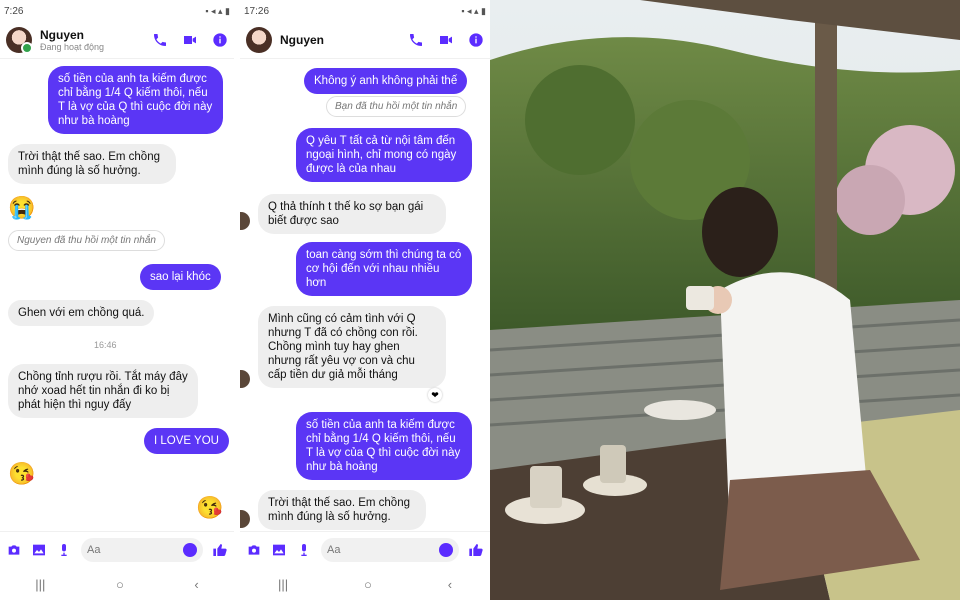 This screenshot has width=960, height=600. Describe the element at coordinates (365, 40) in the screenshot. I see `chat-header: Nguyen` at that location.